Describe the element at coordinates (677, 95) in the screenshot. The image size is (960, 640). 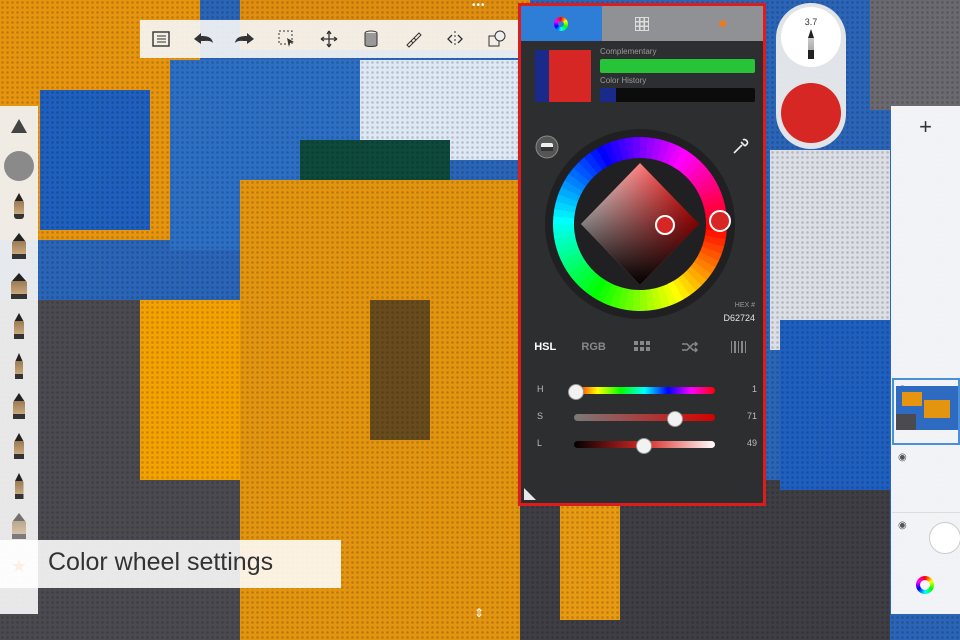
I see `color-history-bar` at that location.